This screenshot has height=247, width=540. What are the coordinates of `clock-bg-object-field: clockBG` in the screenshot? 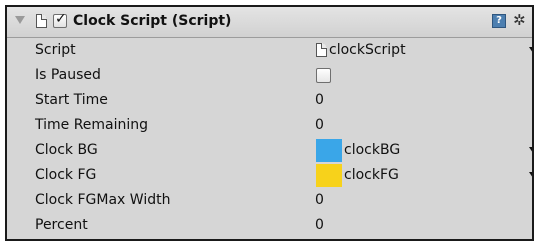 It's located at (372, 150).